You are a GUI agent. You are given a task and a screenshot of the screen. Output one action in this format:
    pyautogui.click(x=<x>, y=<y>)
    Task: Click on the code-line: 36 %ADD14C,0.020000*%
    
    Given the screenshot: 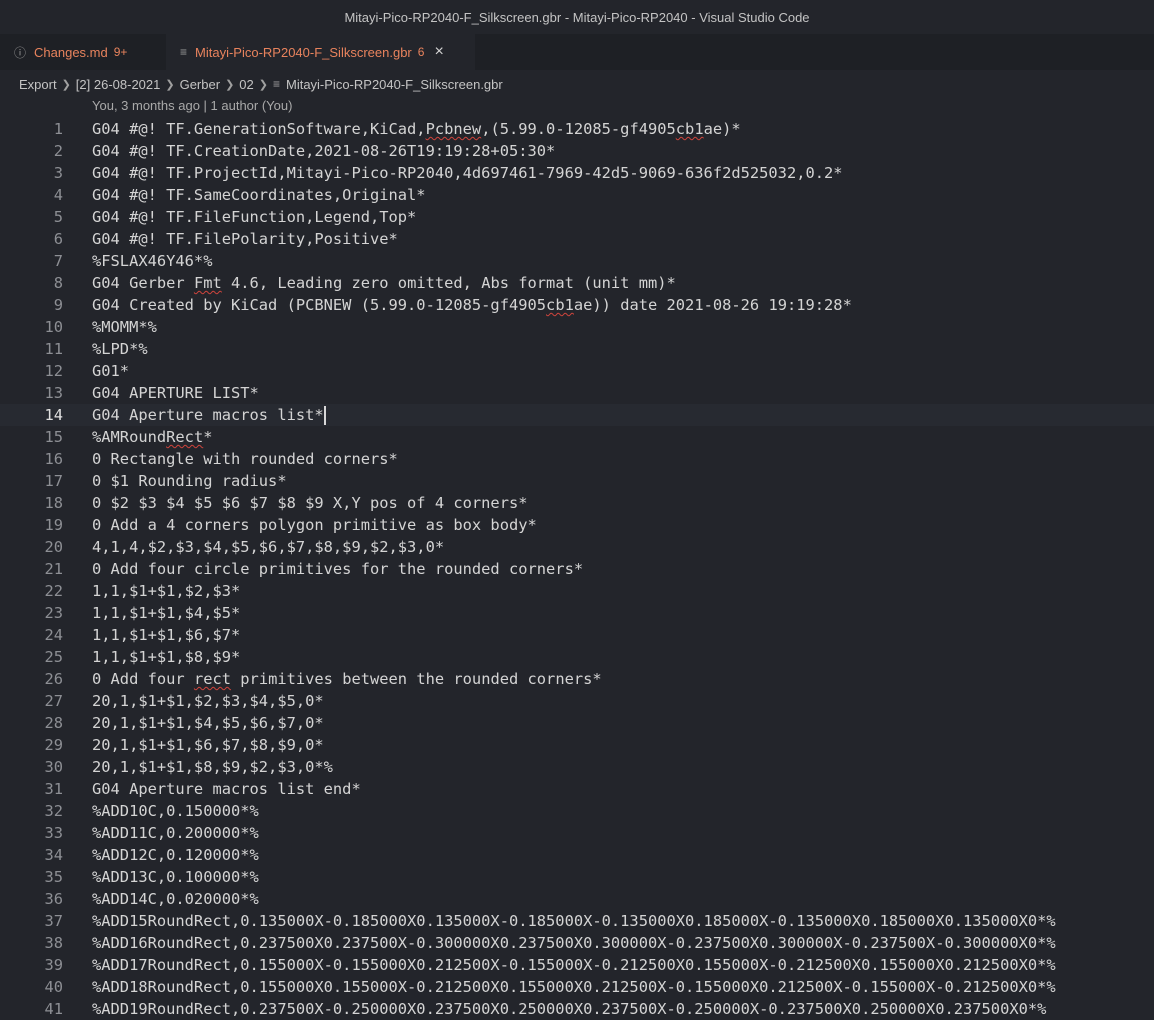 What is the action you would take?
    pyautogui.click(x=577, y=899)
    